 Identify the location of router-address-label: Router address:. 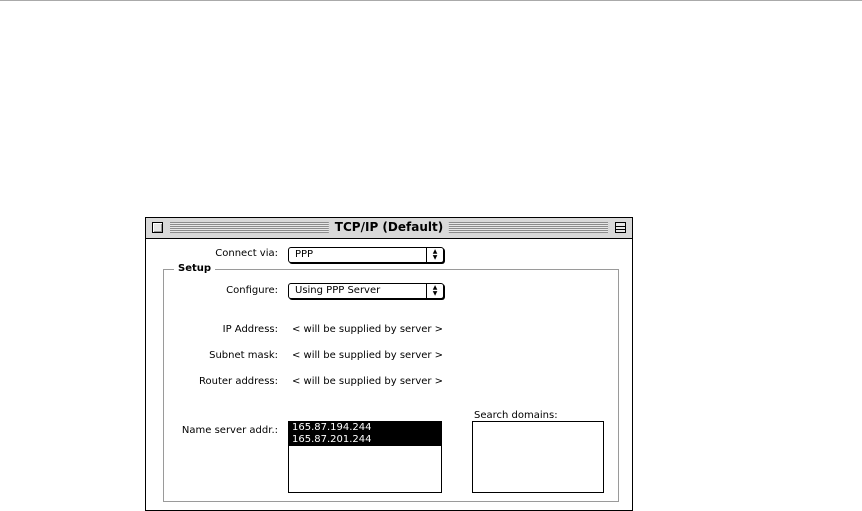
(238, 381).